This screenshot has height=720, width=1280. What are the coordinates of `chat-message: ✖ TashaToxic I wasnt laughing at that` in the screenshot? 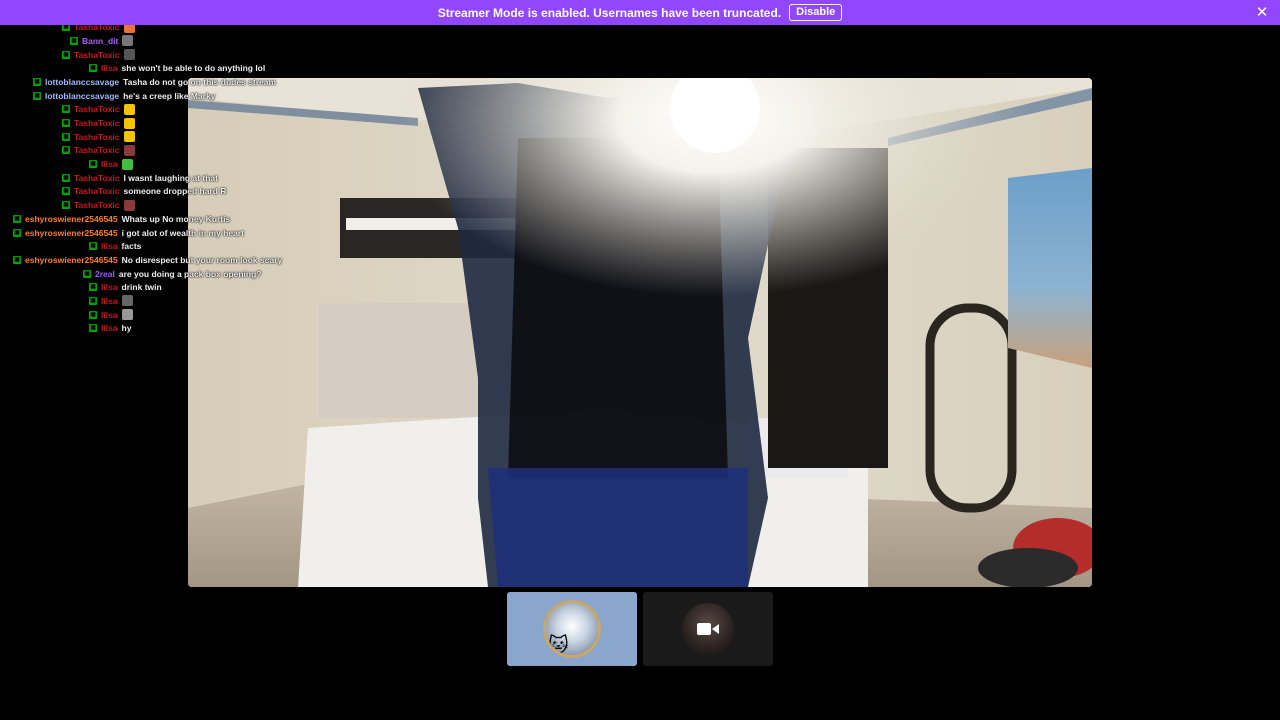 It's located at (150, 178).